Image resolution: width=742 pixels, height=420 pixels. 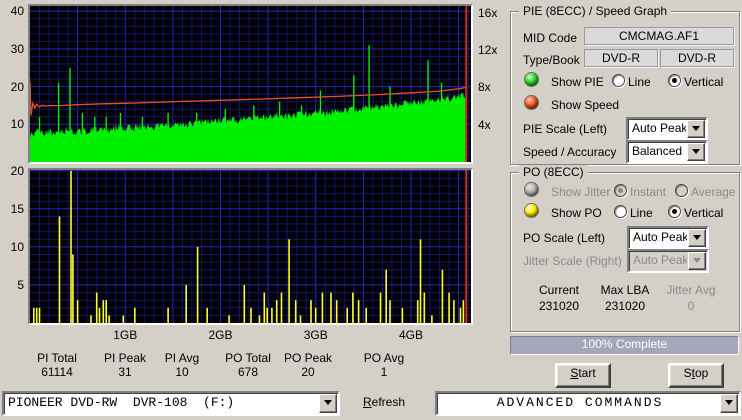 What do you see at coordinates (565, 129) in the screenshot?
I see `pie-scale-label: PIE Scale (Left)` at bounding box center [565, 129].